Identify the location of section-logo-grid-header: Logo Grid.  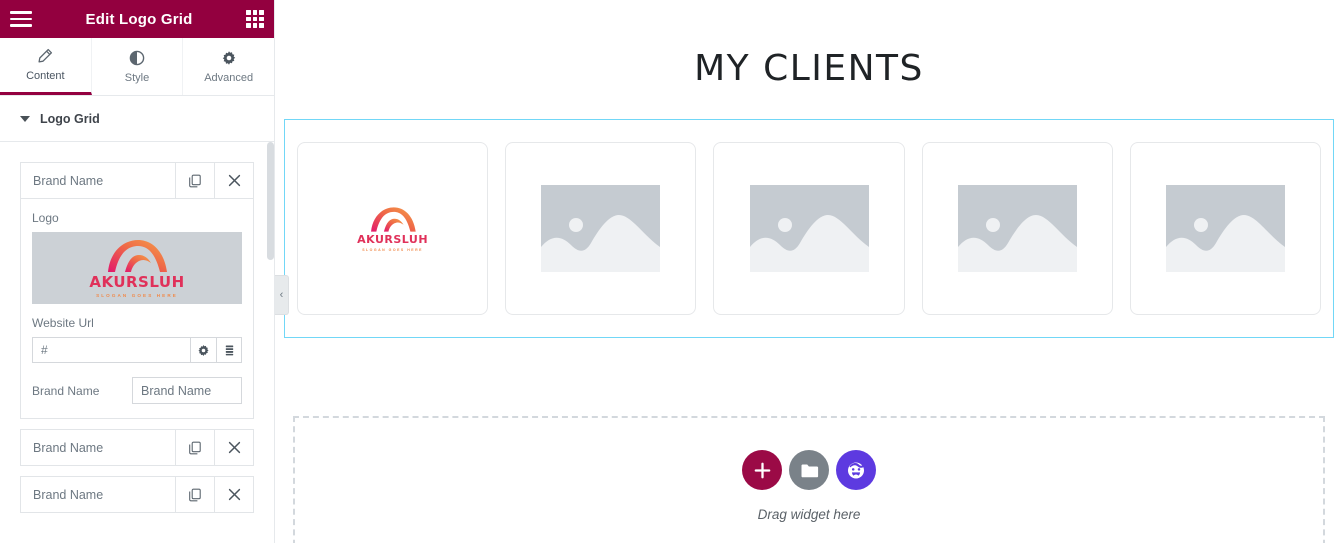
(137, 119).